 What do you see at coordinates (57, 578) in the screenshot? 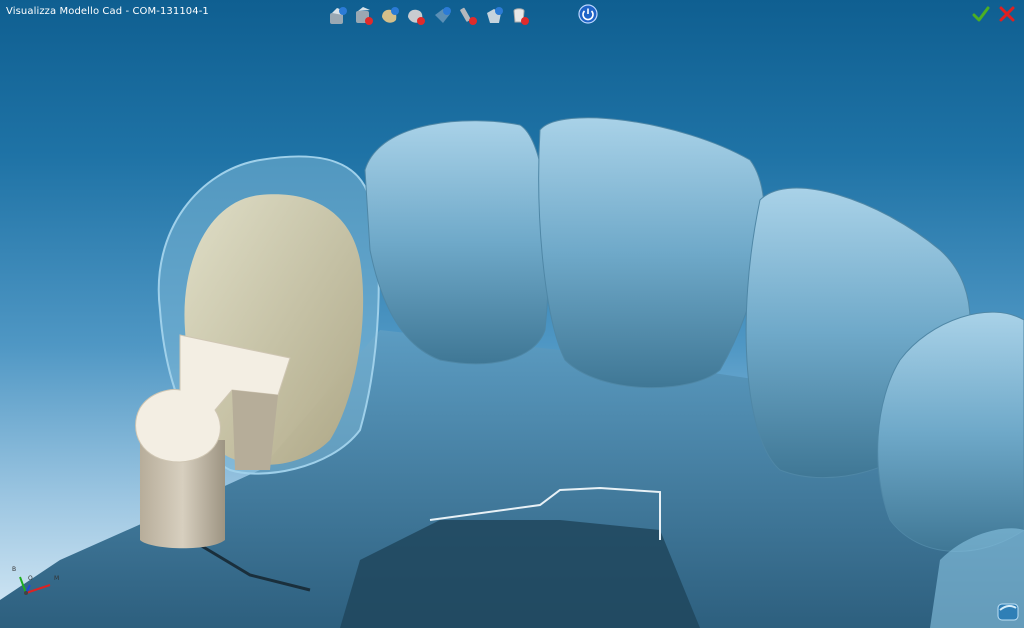
I see `axis-label-m: M` at bounding box center [57, 578].